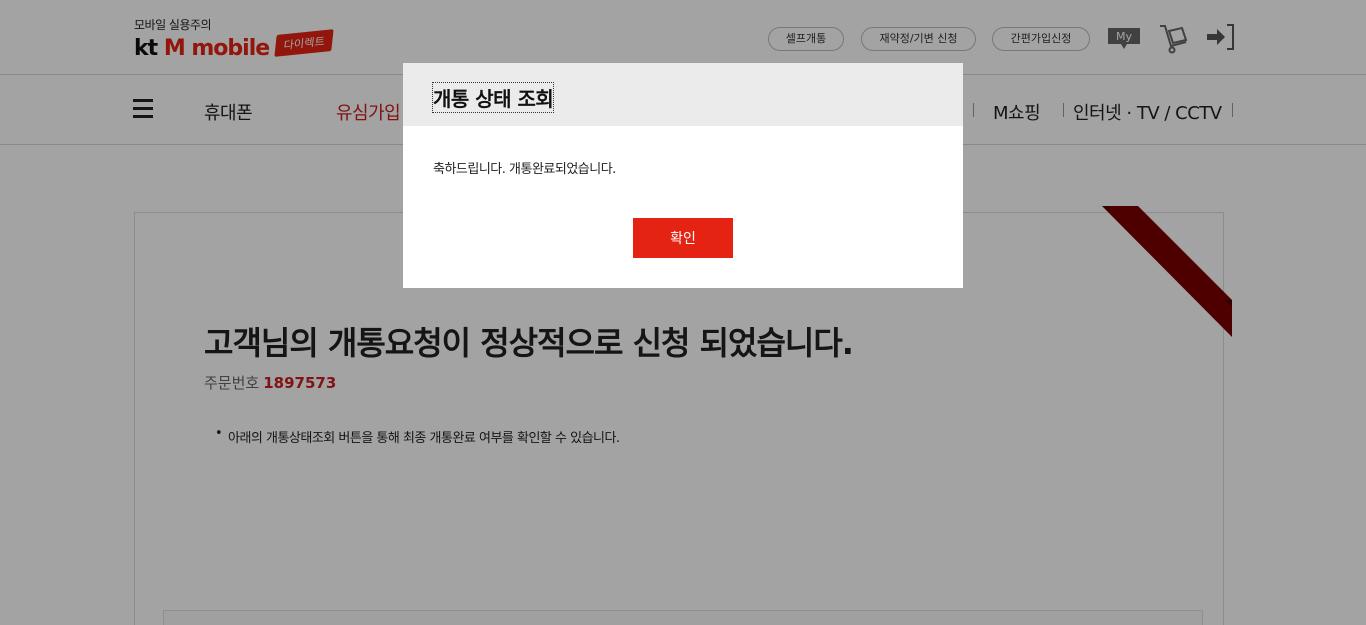  Describe the element at coordinates (683, 175) in the screenshot. I see `activation-status-dialog: 개통 상태 조회 축하드립니다. 개통완료되었습니다. 확인` at that location.